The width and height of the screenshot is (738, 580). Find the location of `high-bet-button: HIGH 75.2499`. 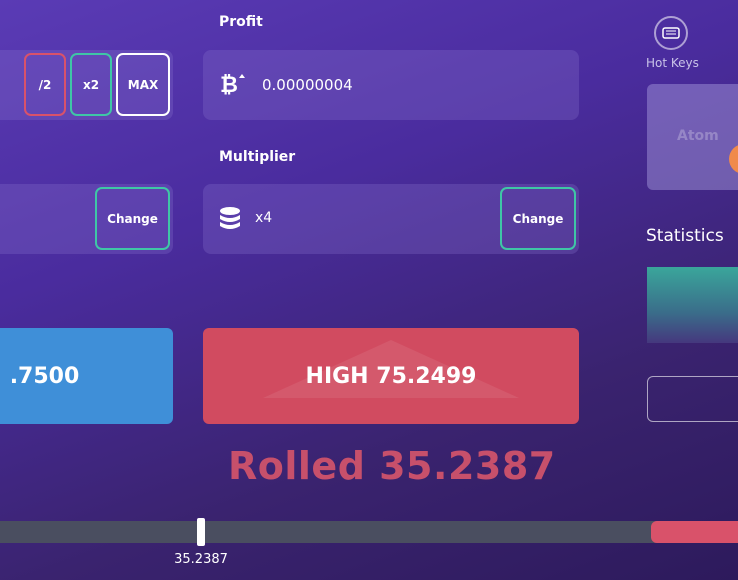

high-bet-button: HIGH 75.2499 is located at coordinates (391, 376).